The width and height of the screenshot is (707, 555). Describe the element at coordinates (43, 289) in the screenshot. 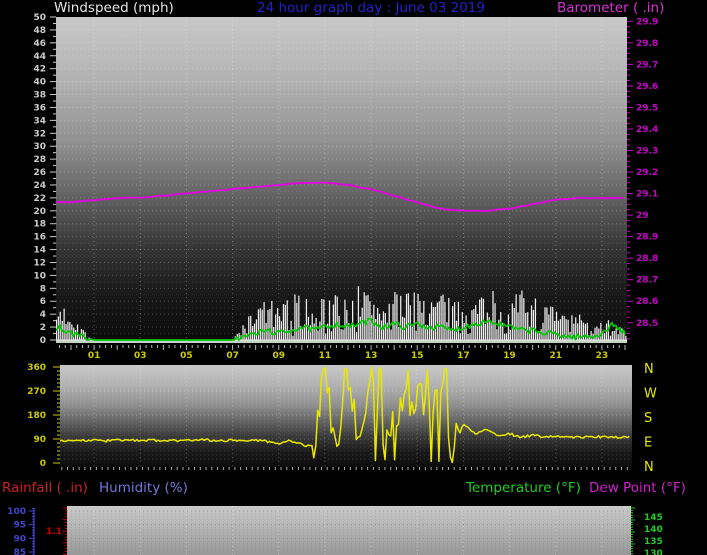

I see `windspeed-tick-label: 8` at that location.